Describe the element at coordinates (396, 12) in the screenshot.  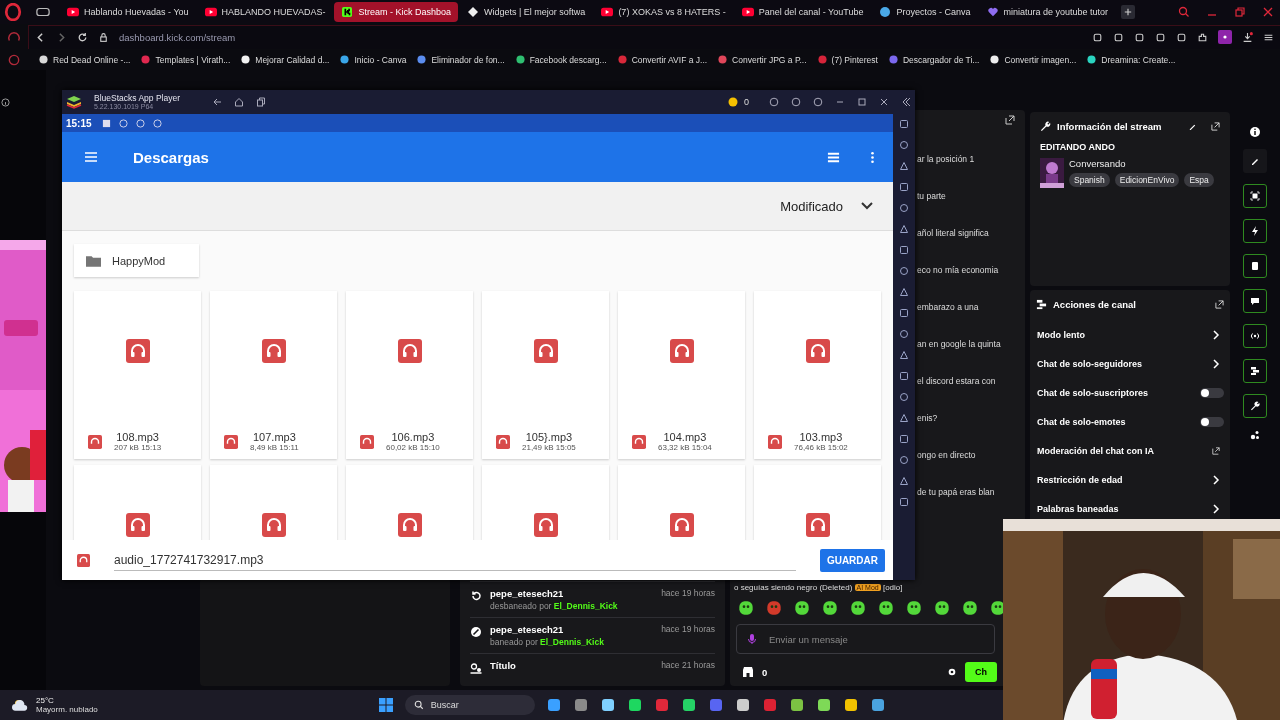
I see `browser-tab: Stream - Kick Dashboa` at that location.